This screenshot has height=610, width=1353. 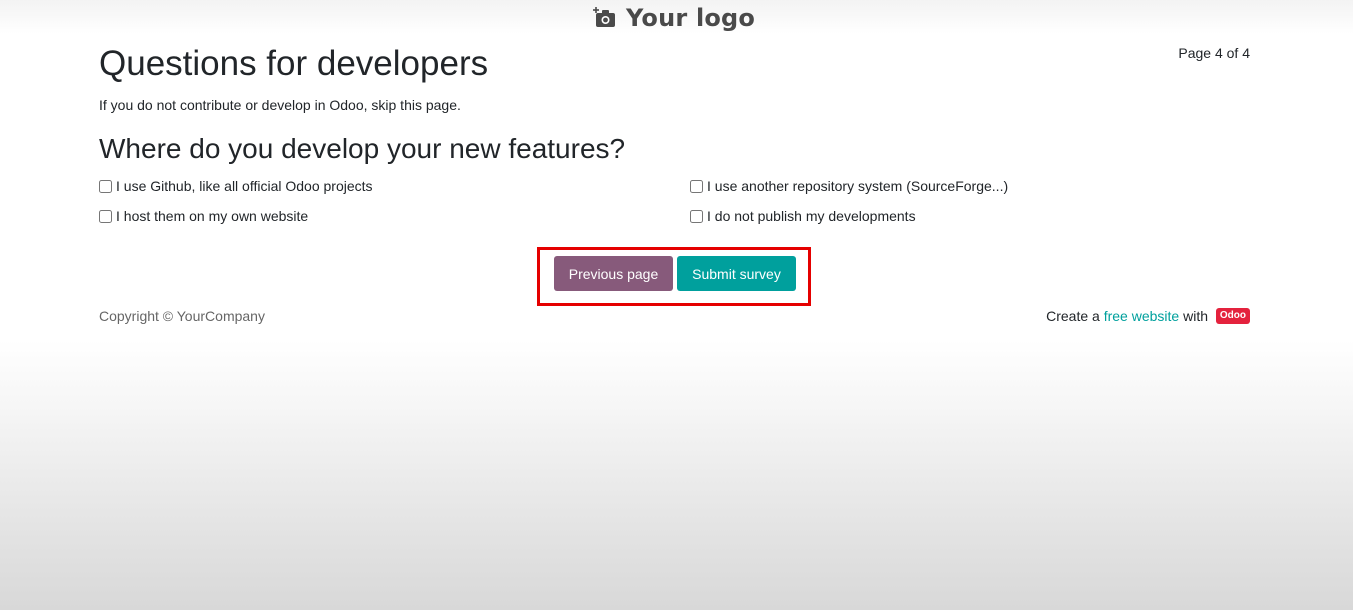 I want to click on powered-by: Create a free website with Odoo, so click(x=1148, y=316).